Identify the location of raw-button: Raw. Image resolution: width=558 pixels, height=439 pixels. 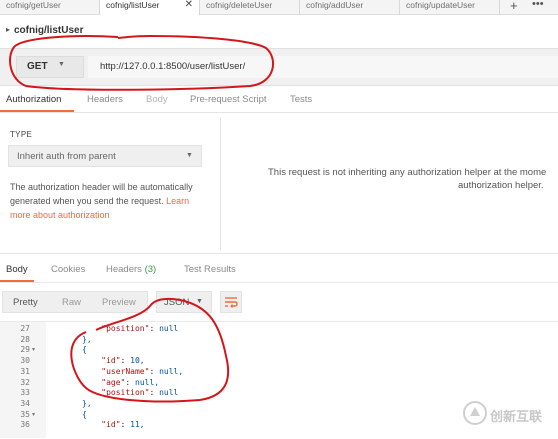
(71, 302).